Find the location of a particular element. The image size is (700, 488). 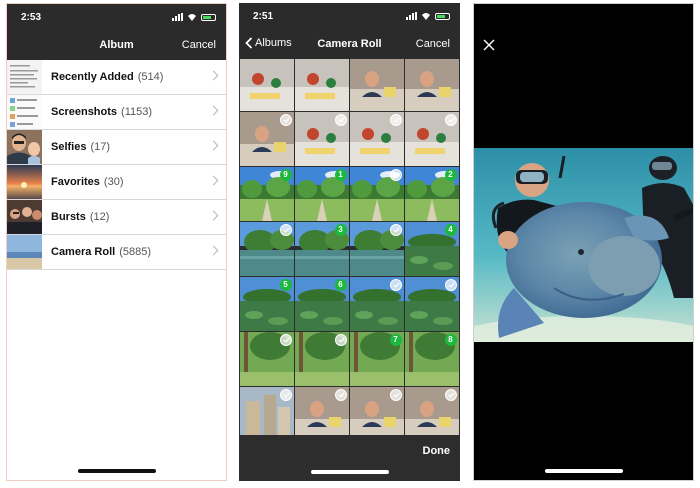

close-button is located at coordinates (489, 45).